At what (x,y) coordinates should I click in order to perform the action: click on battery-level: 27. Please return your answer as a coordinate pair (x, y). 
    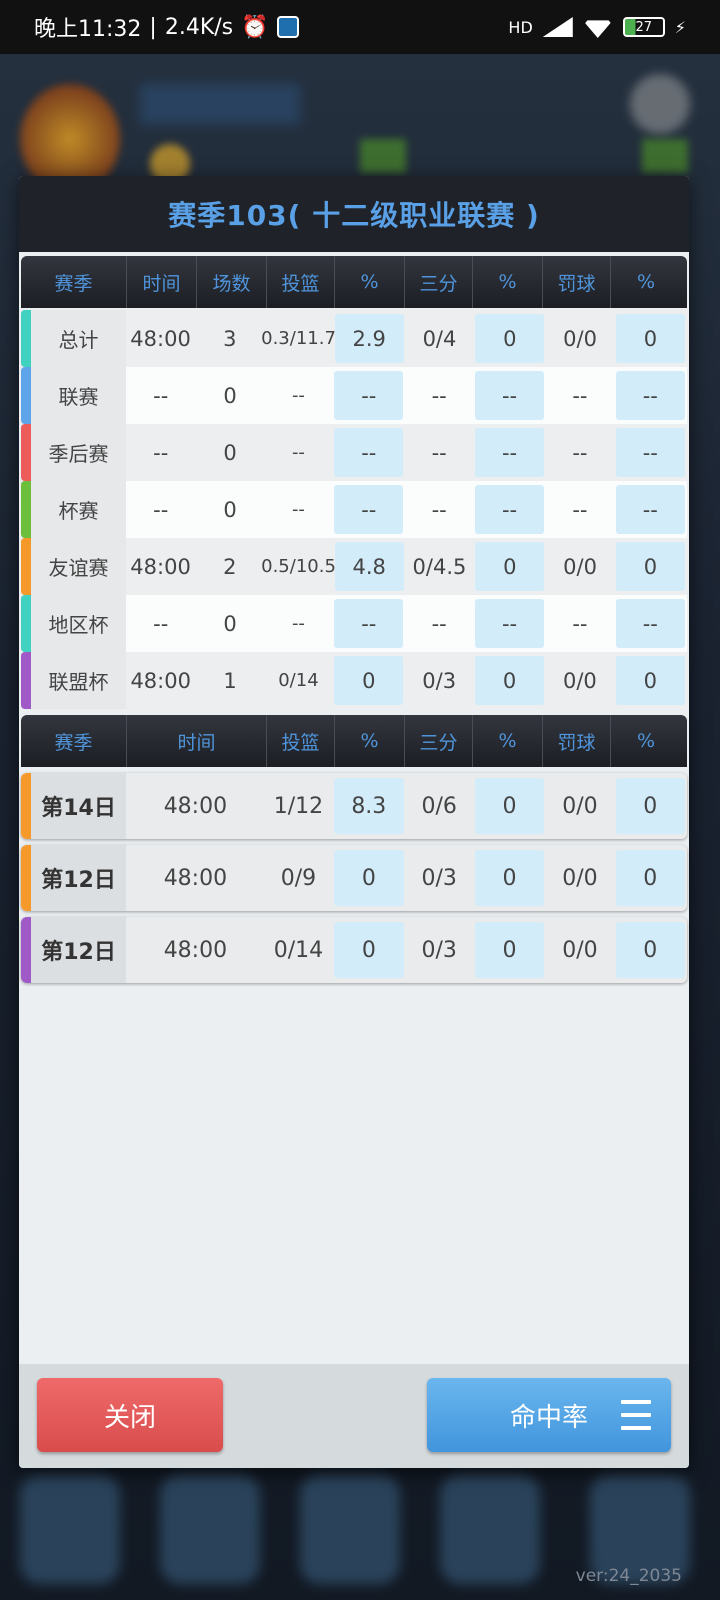
    Looking at the image, I should click on (644, 27).